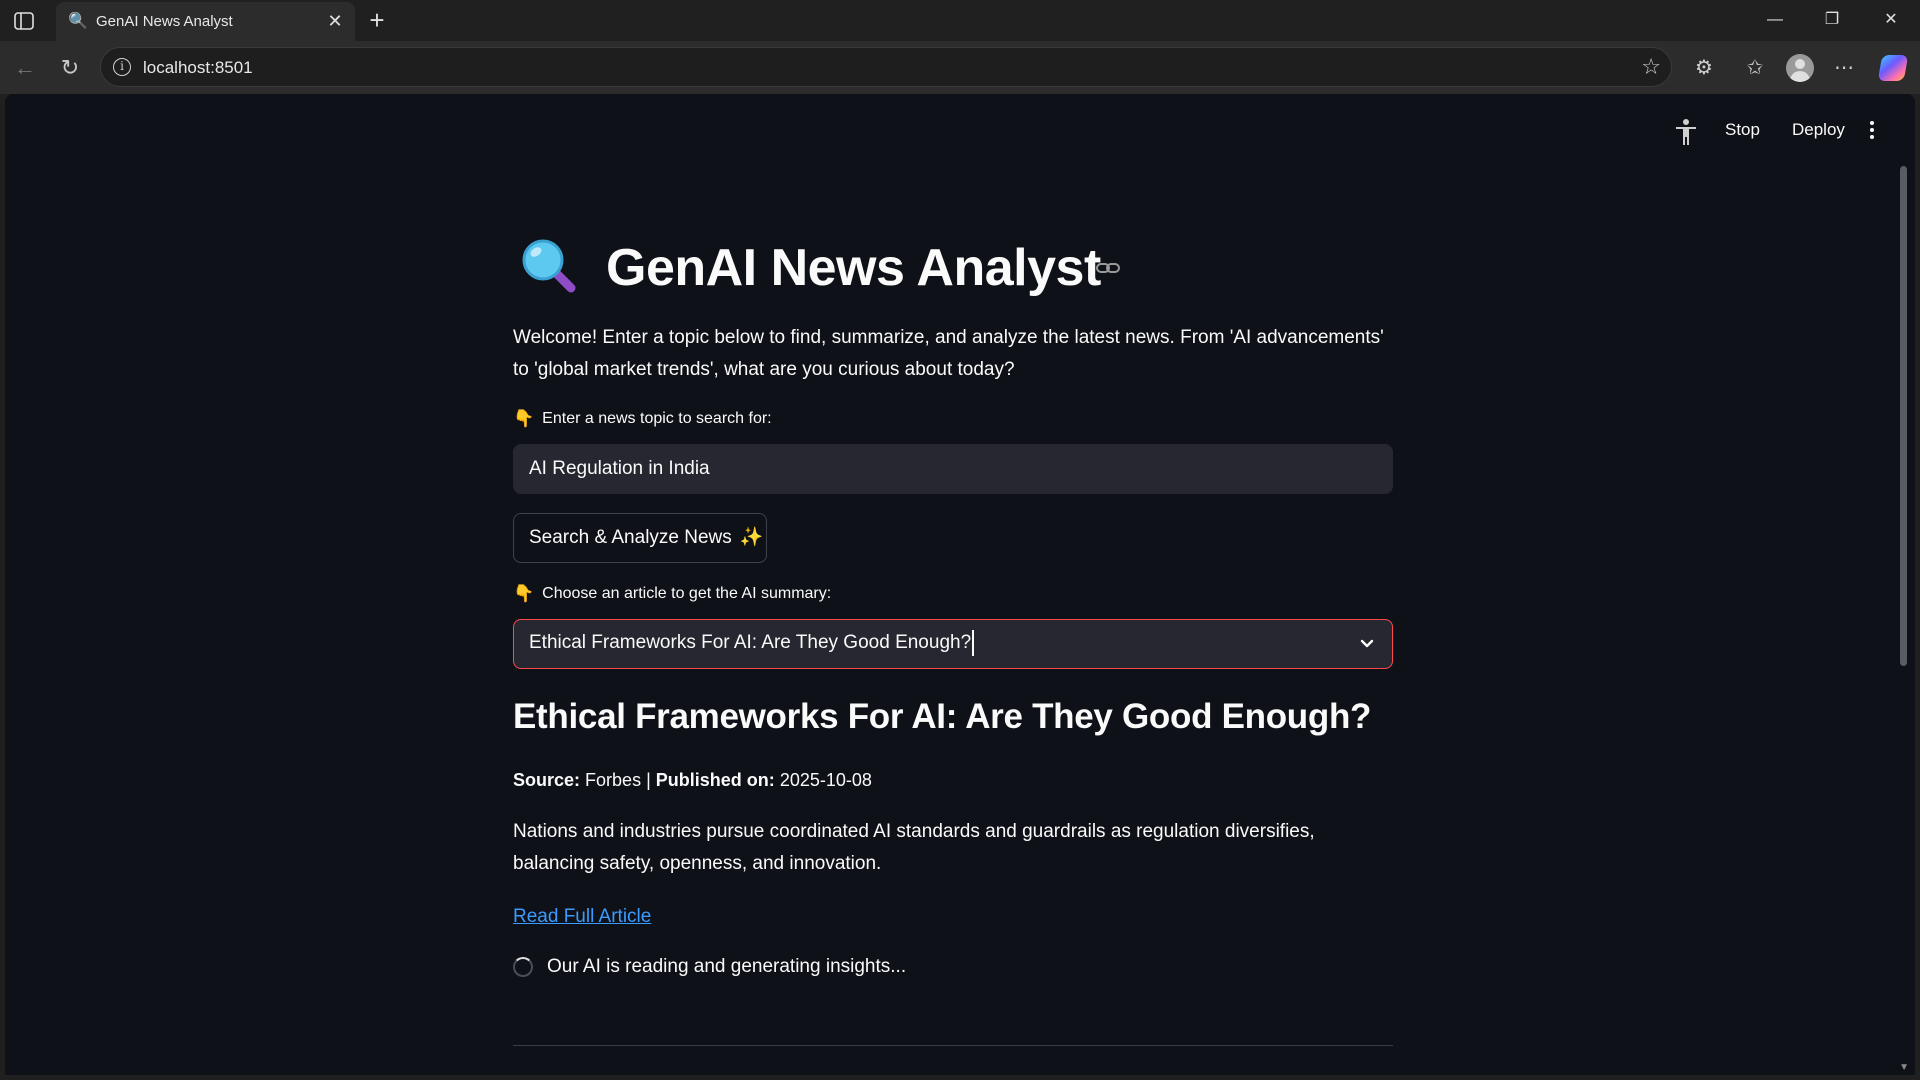 The height and width of the screenshot is (1080, 1920). What do you see at coordinates (953, 1045) in the screenshot?
I see `divider` at bounding box center [953, 1045].